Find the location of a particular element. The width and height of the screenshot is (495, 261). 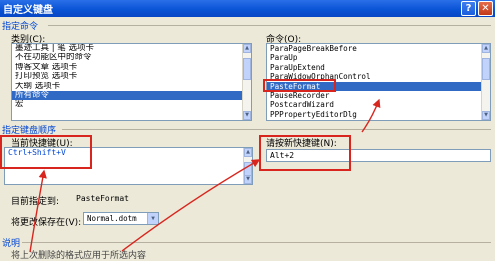

arrow-to-command is located at coordinates (371, 115).